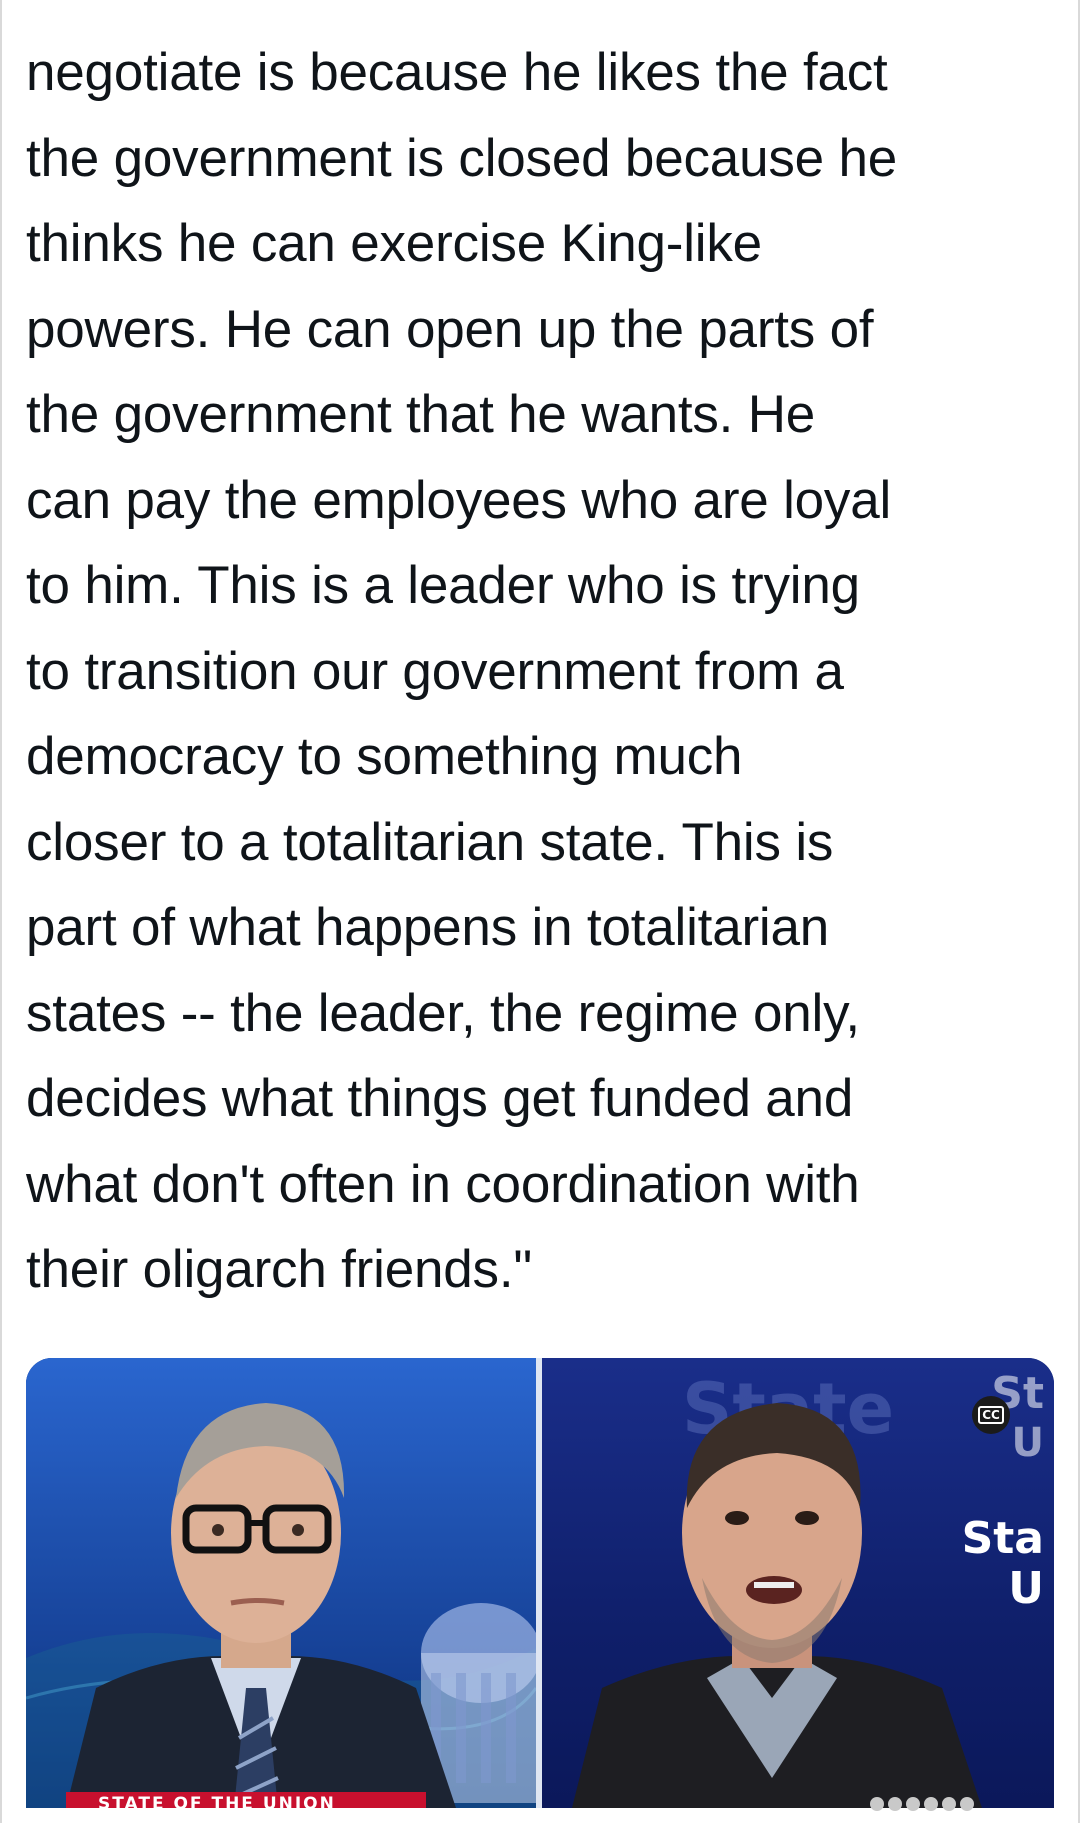 The height and width of the screenshot is (1823, 1080). Describe the element at coordinates (384, 756) in the screenshot. I see `post-text-line: democracy to something much` at that location.